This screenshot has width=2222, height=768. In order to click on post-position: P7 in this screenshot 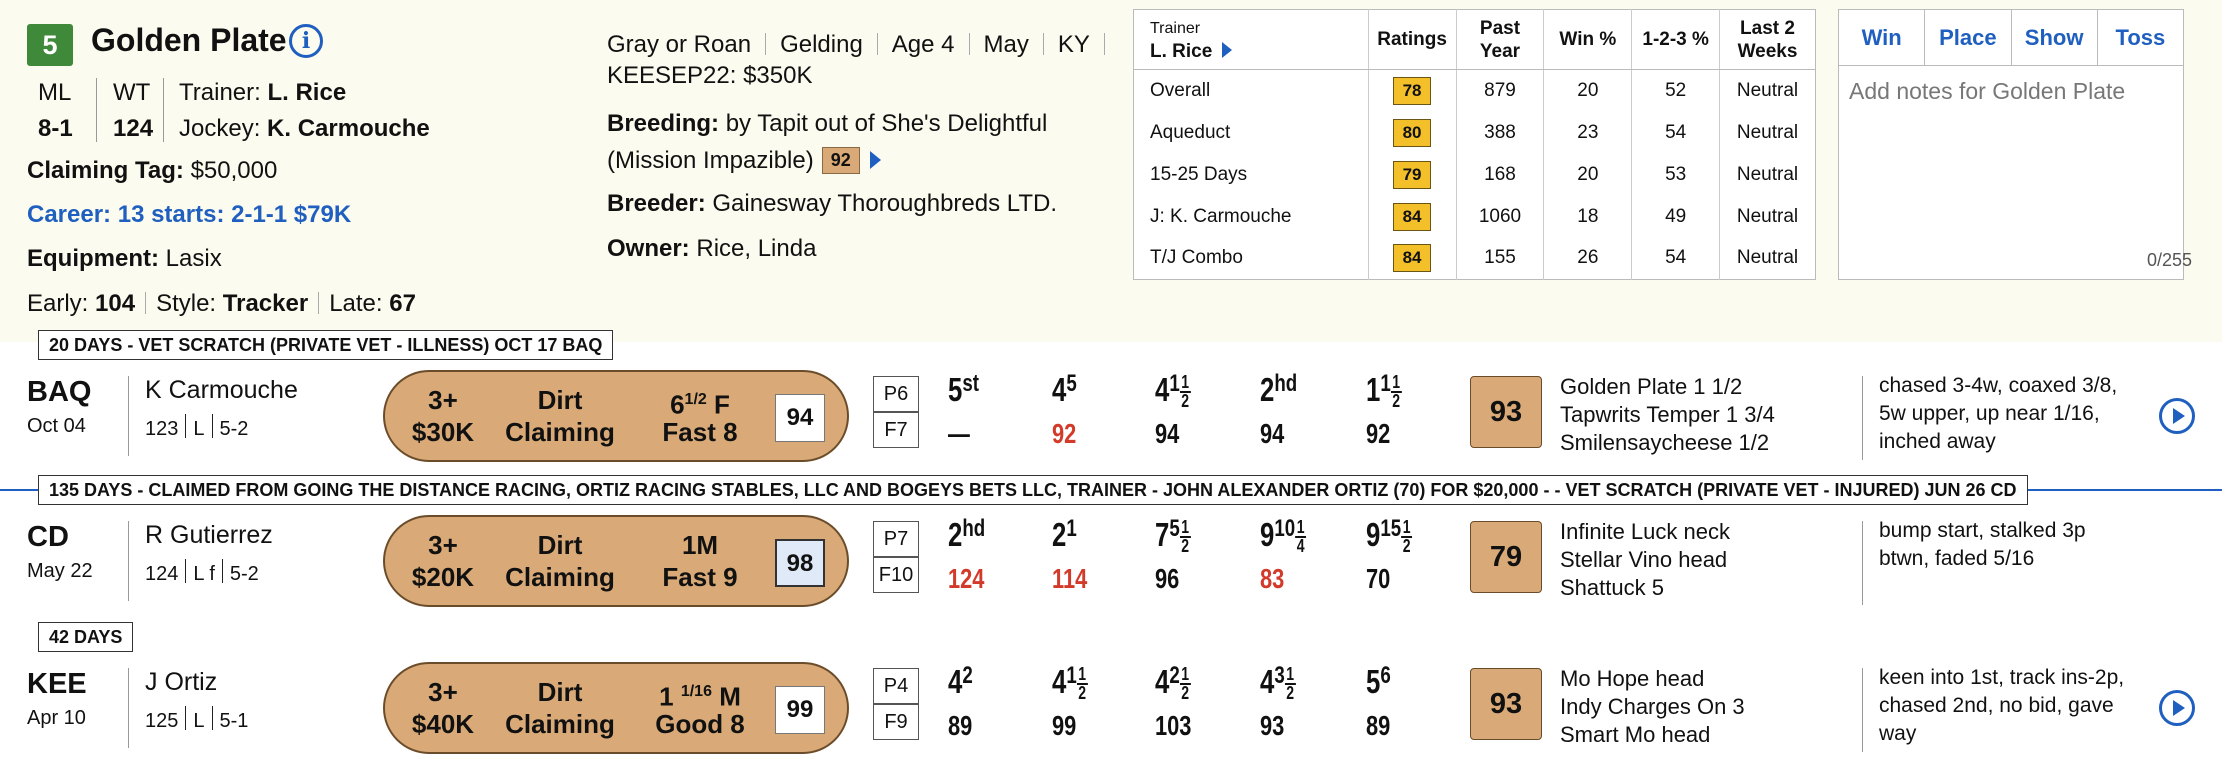, I will do `click(896, 539)`.